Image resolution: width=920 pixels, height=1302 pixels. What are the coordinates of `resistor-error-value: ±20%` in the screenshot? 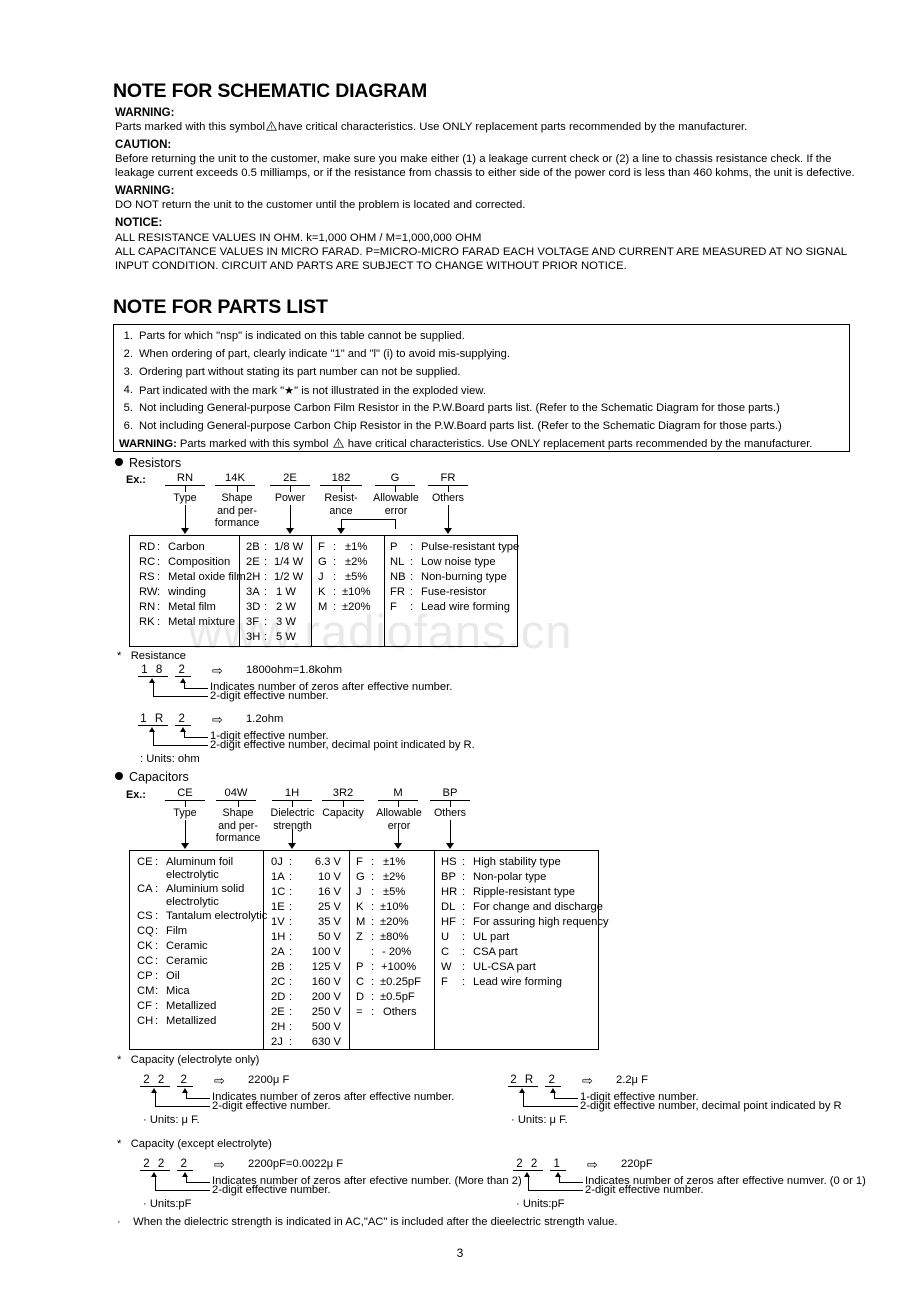 It's located at (356, 607).